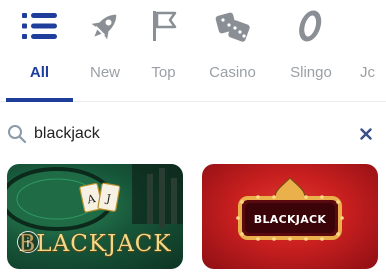 This screenshot has width=386, height=272. I want to click on tab-more: Jc, so click(373, 50).